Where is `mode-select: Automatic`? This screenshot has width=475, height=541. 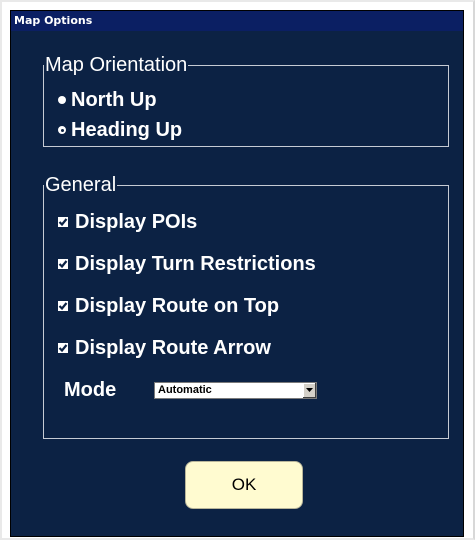
mode-select: Automatic is located at coordinates (235, 390).